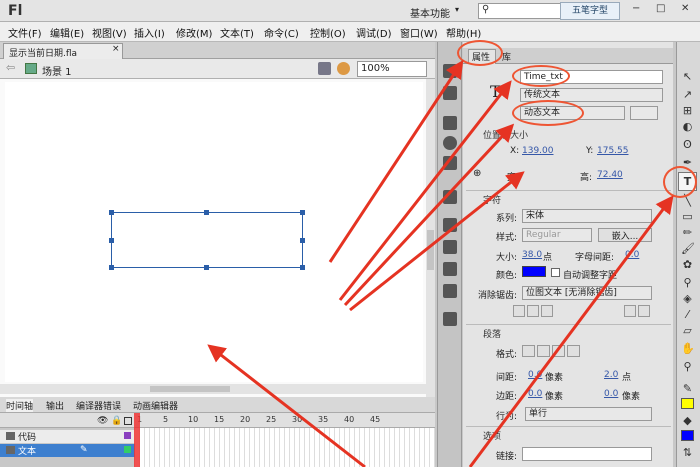  Describe the element at coordinates (149, 32) in the screenshot. I see `menu-insert: 插入(I)` at that location.